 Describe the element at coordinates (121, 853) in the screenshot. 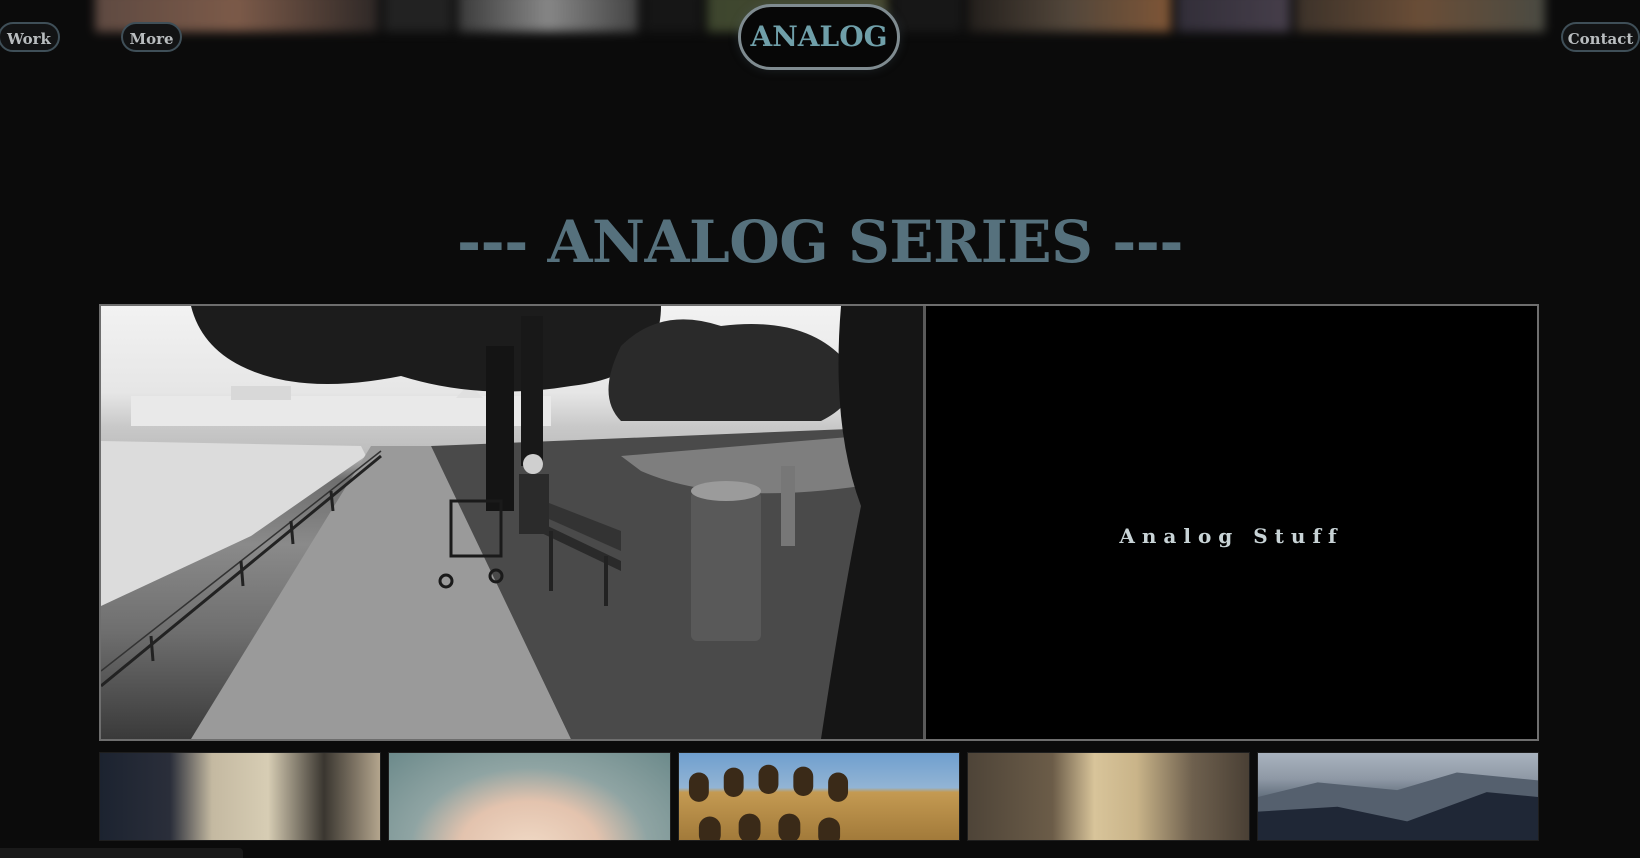

I see `status-bar` at that location.